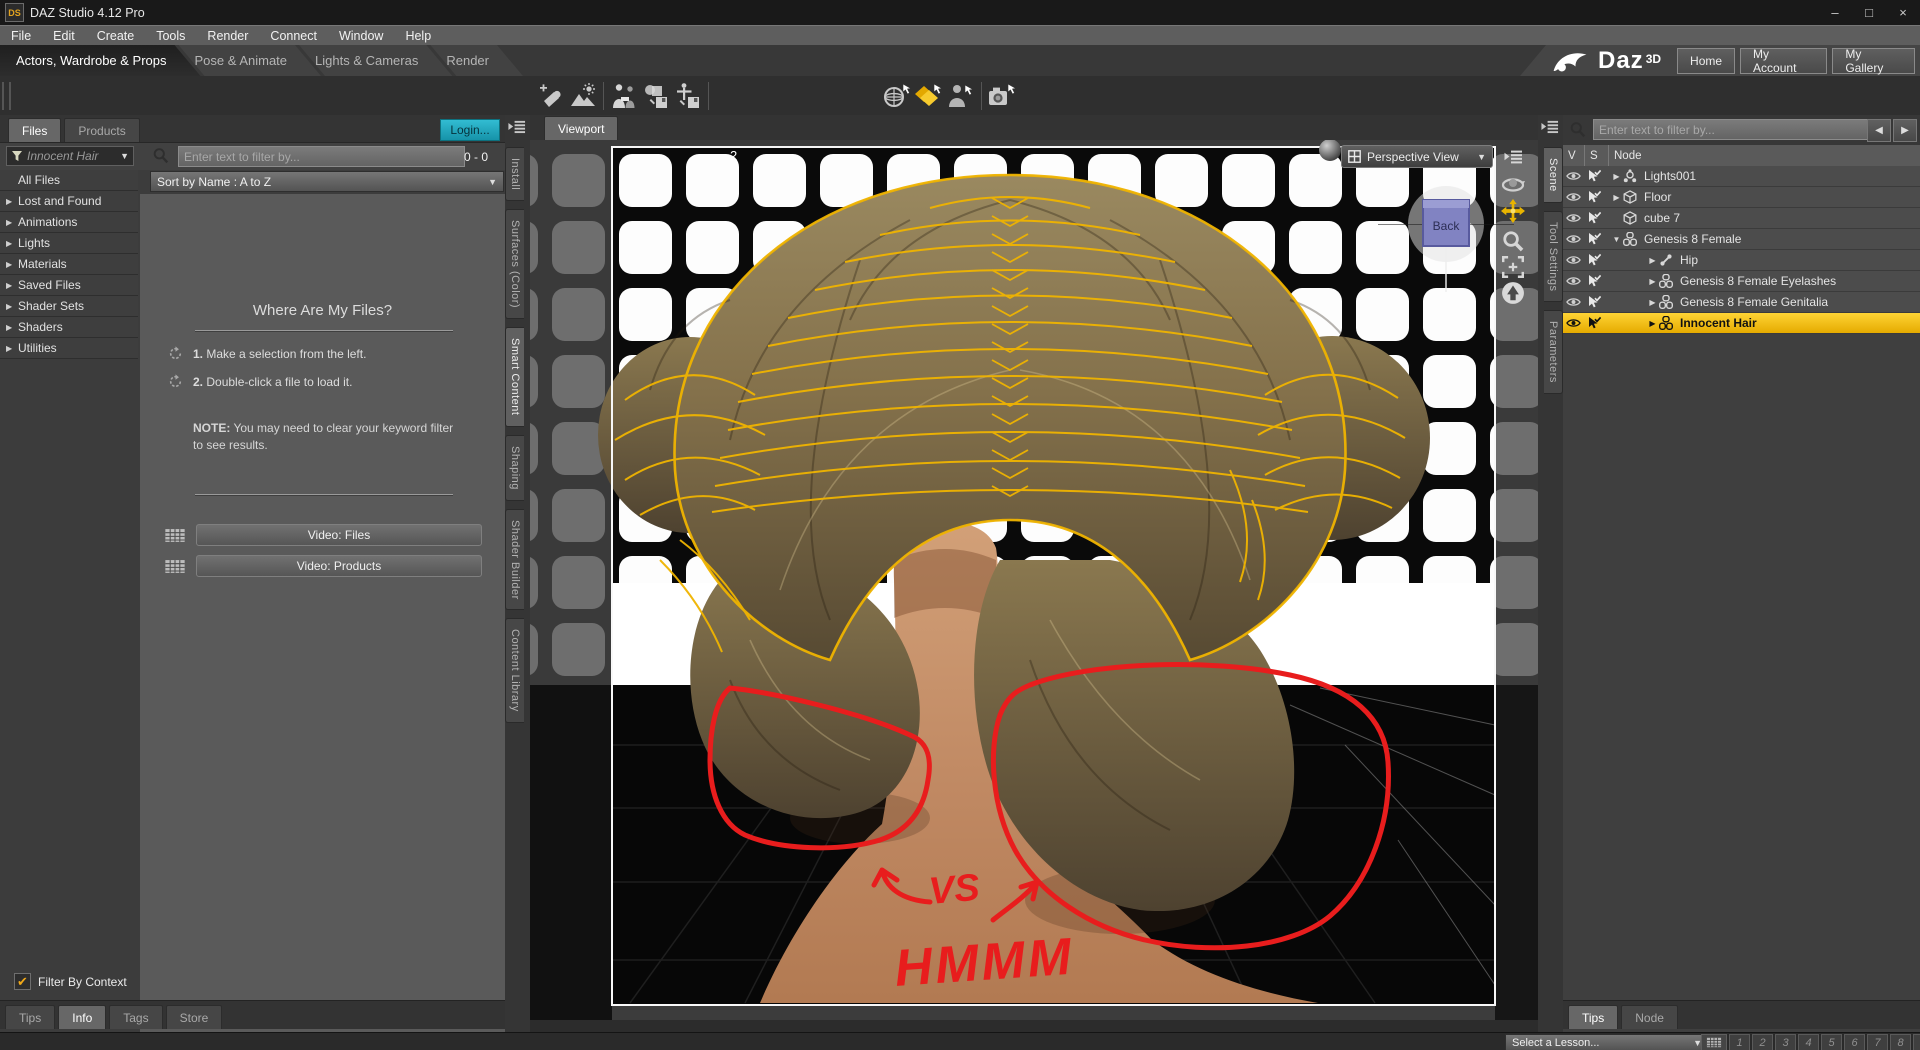 Image resolution: width=1920 pixels, height=1050 pixels. What do you see at coordinates (897, 96) in the screenshot?
I see `orbit-tool-icon` at bounding box center [897, 96].